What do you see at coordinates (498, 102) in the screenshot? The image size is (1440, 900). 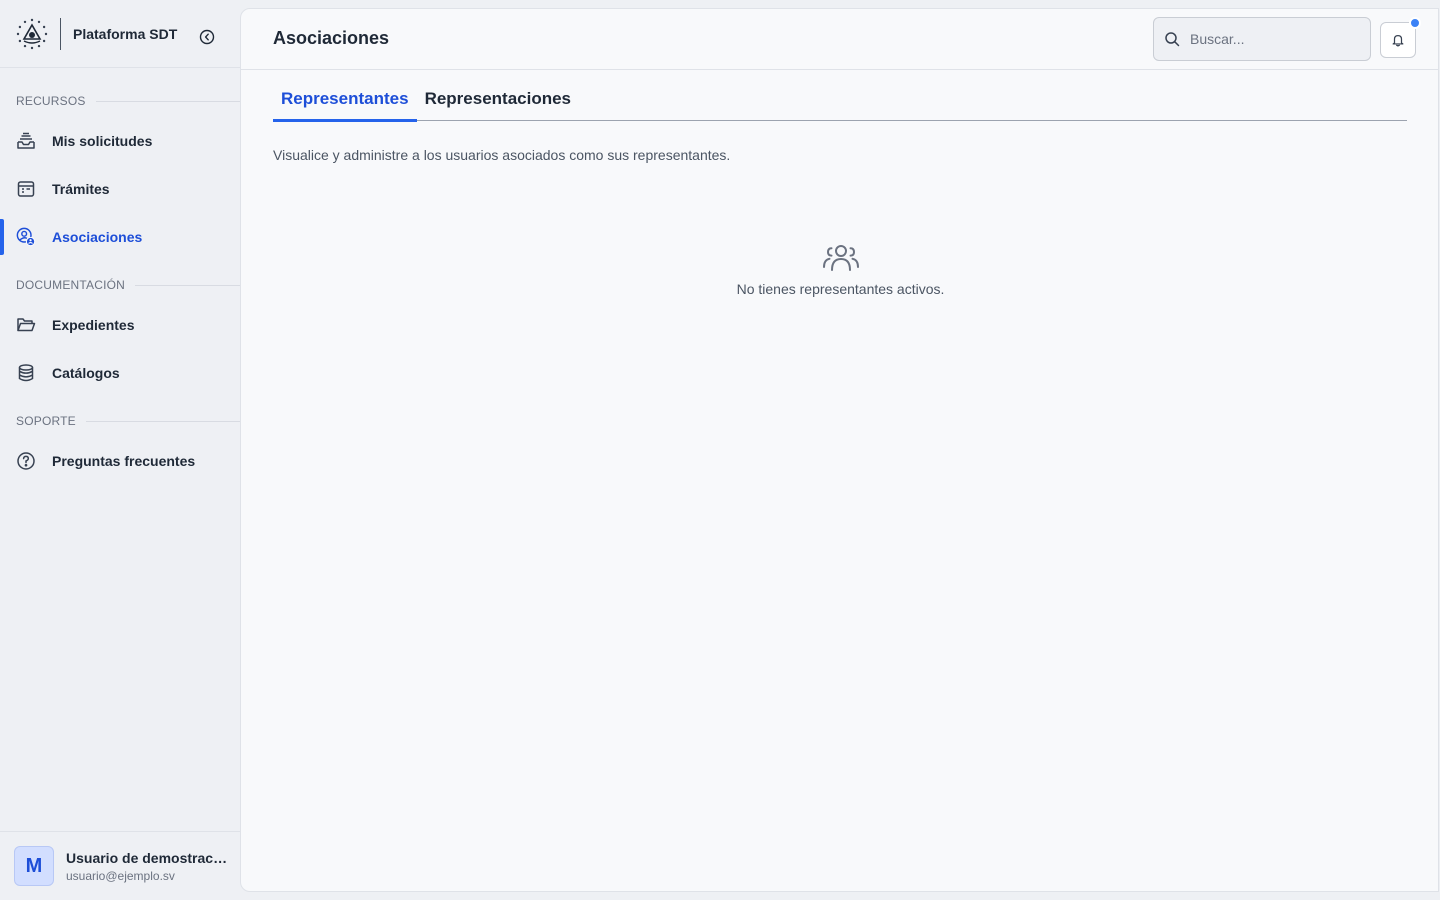 I see `tab-representaciones: Representaciones` at bounding box center [498, 102].